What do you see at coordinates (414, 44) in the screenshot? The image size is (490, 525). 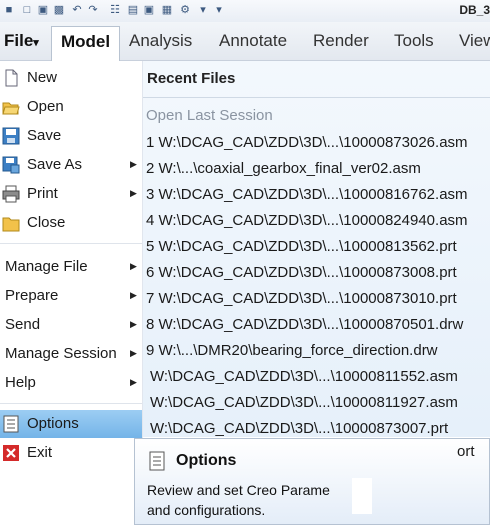 I see `tab-tools: Tools` at bounding box center [414, 44].